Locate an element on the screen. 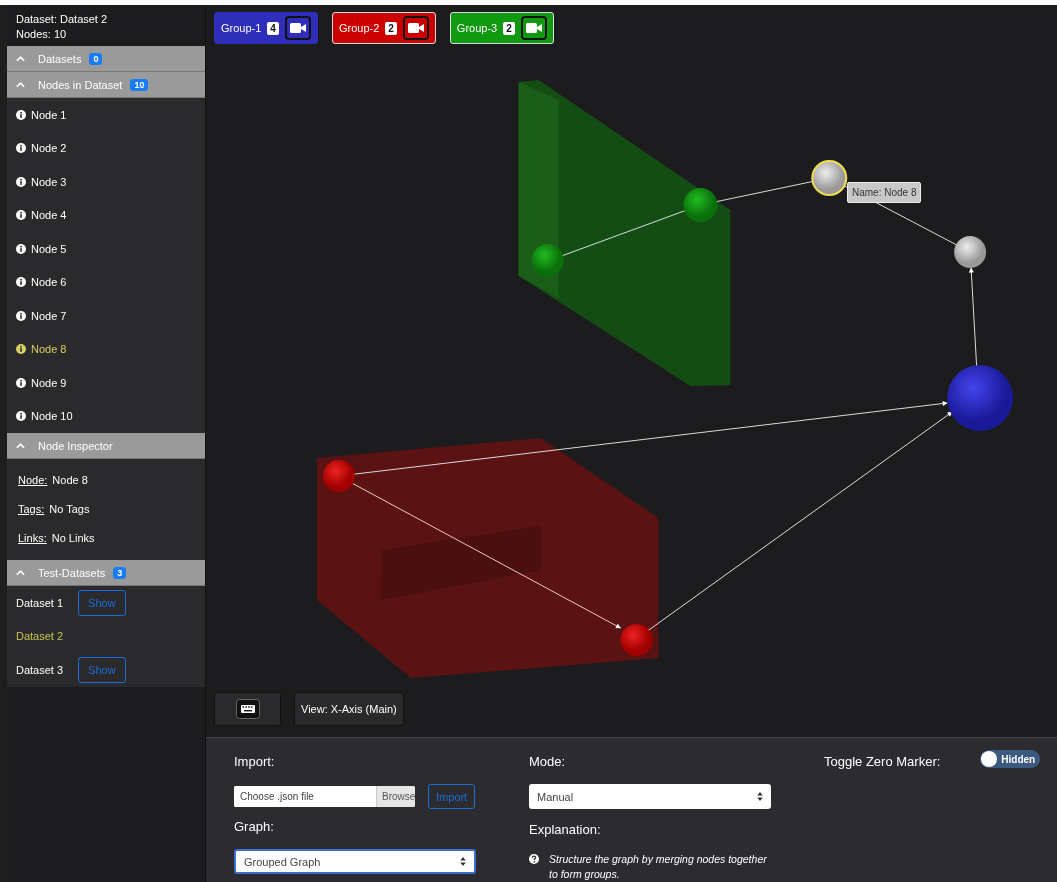  view-button: View: X-Axis (Main) is located at coordinates (349, 709).